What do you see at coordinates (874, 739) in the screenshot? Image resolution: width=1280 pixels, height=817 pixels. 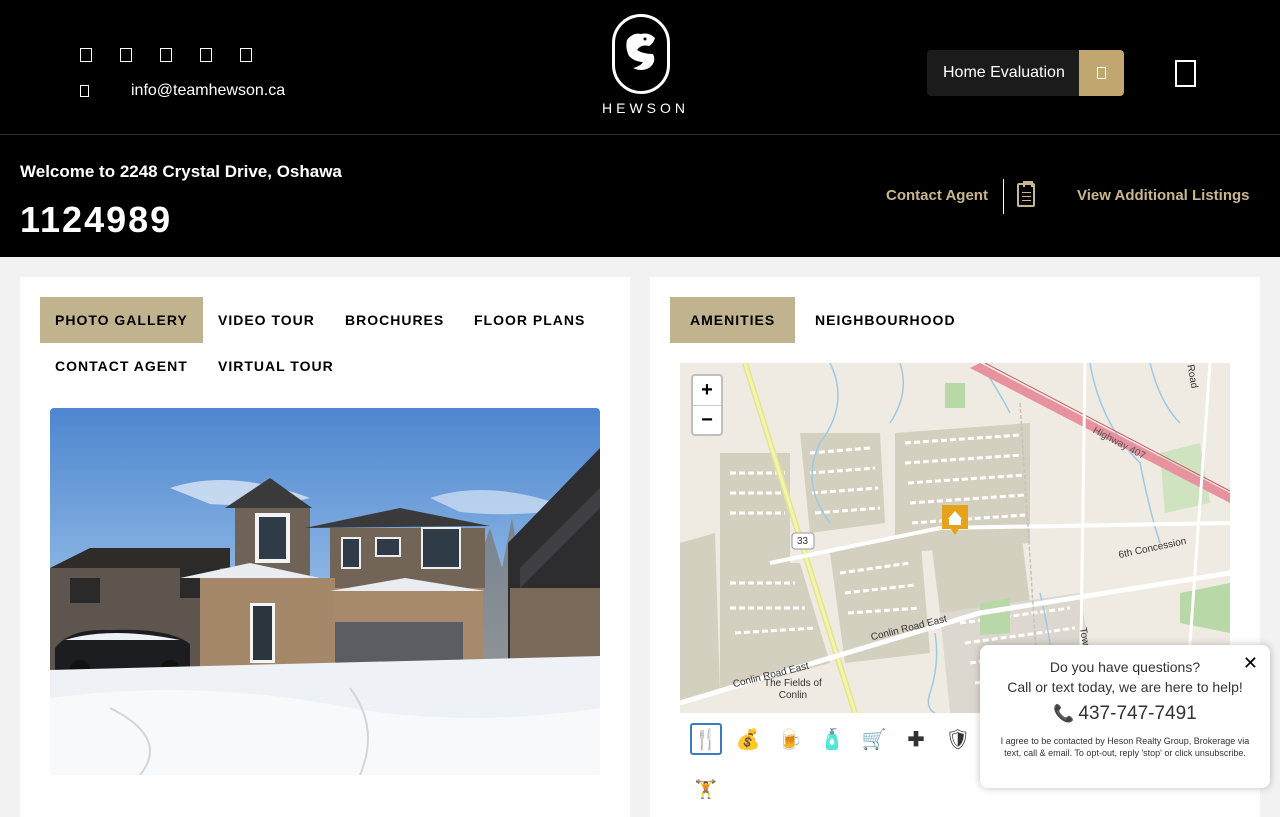 I see `shopping-icon: 🛒` at bounding box center [874, 739].